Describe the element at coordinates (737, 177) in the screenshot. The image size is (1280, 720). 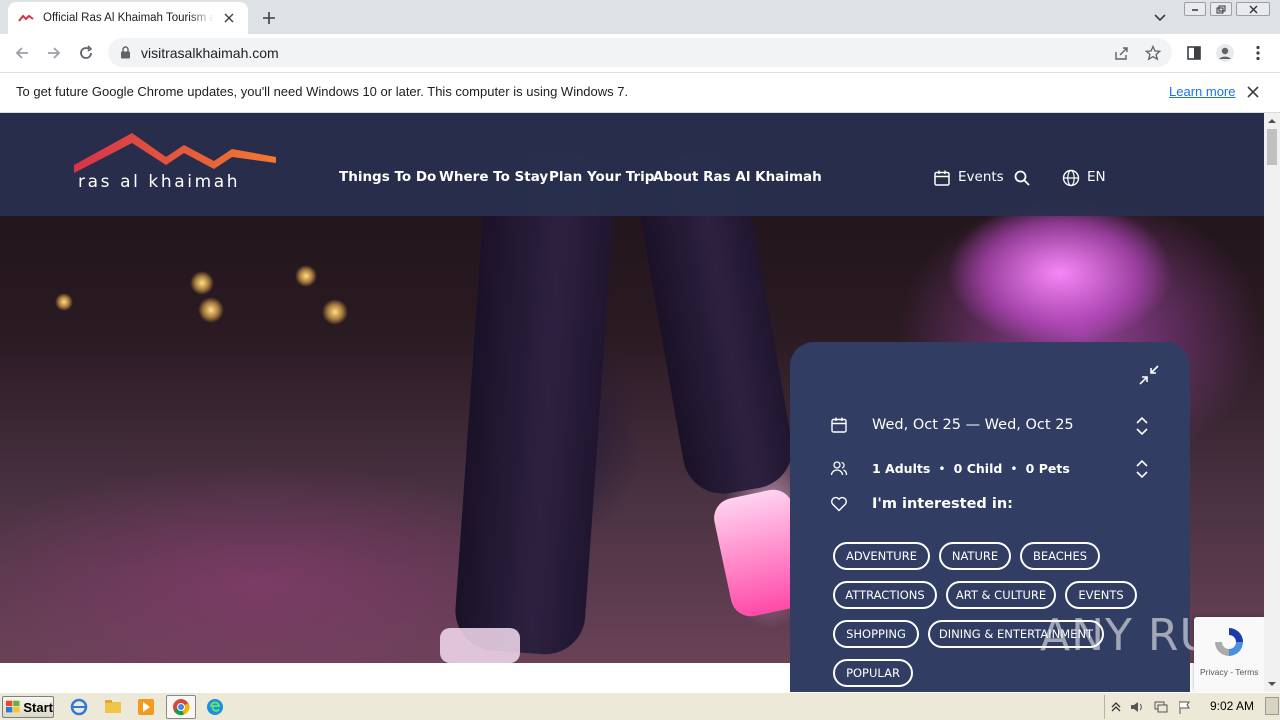
I see `nav-about-rak: About Ras Al Khaimah` at that location.